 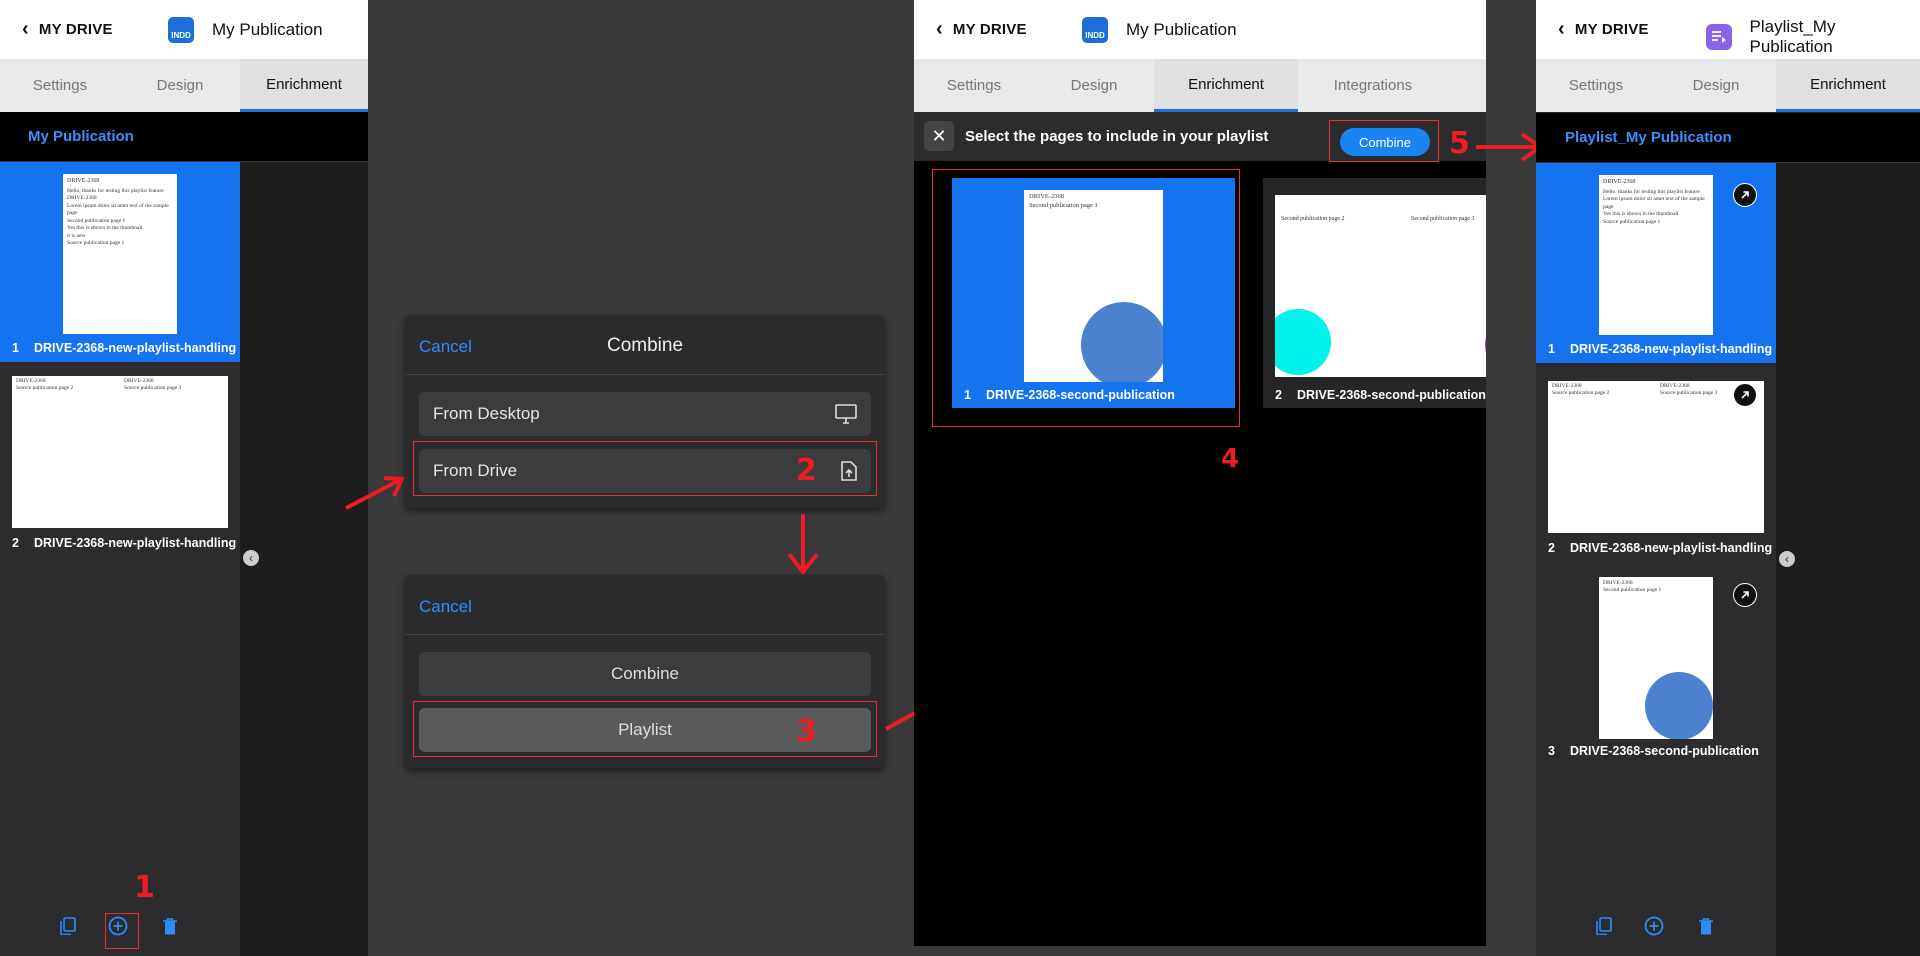 What do you see at coordinates (645, 414) in the screenshot?
I see `from-desktop-button: From Desktop` at bounding box center [645, 414].